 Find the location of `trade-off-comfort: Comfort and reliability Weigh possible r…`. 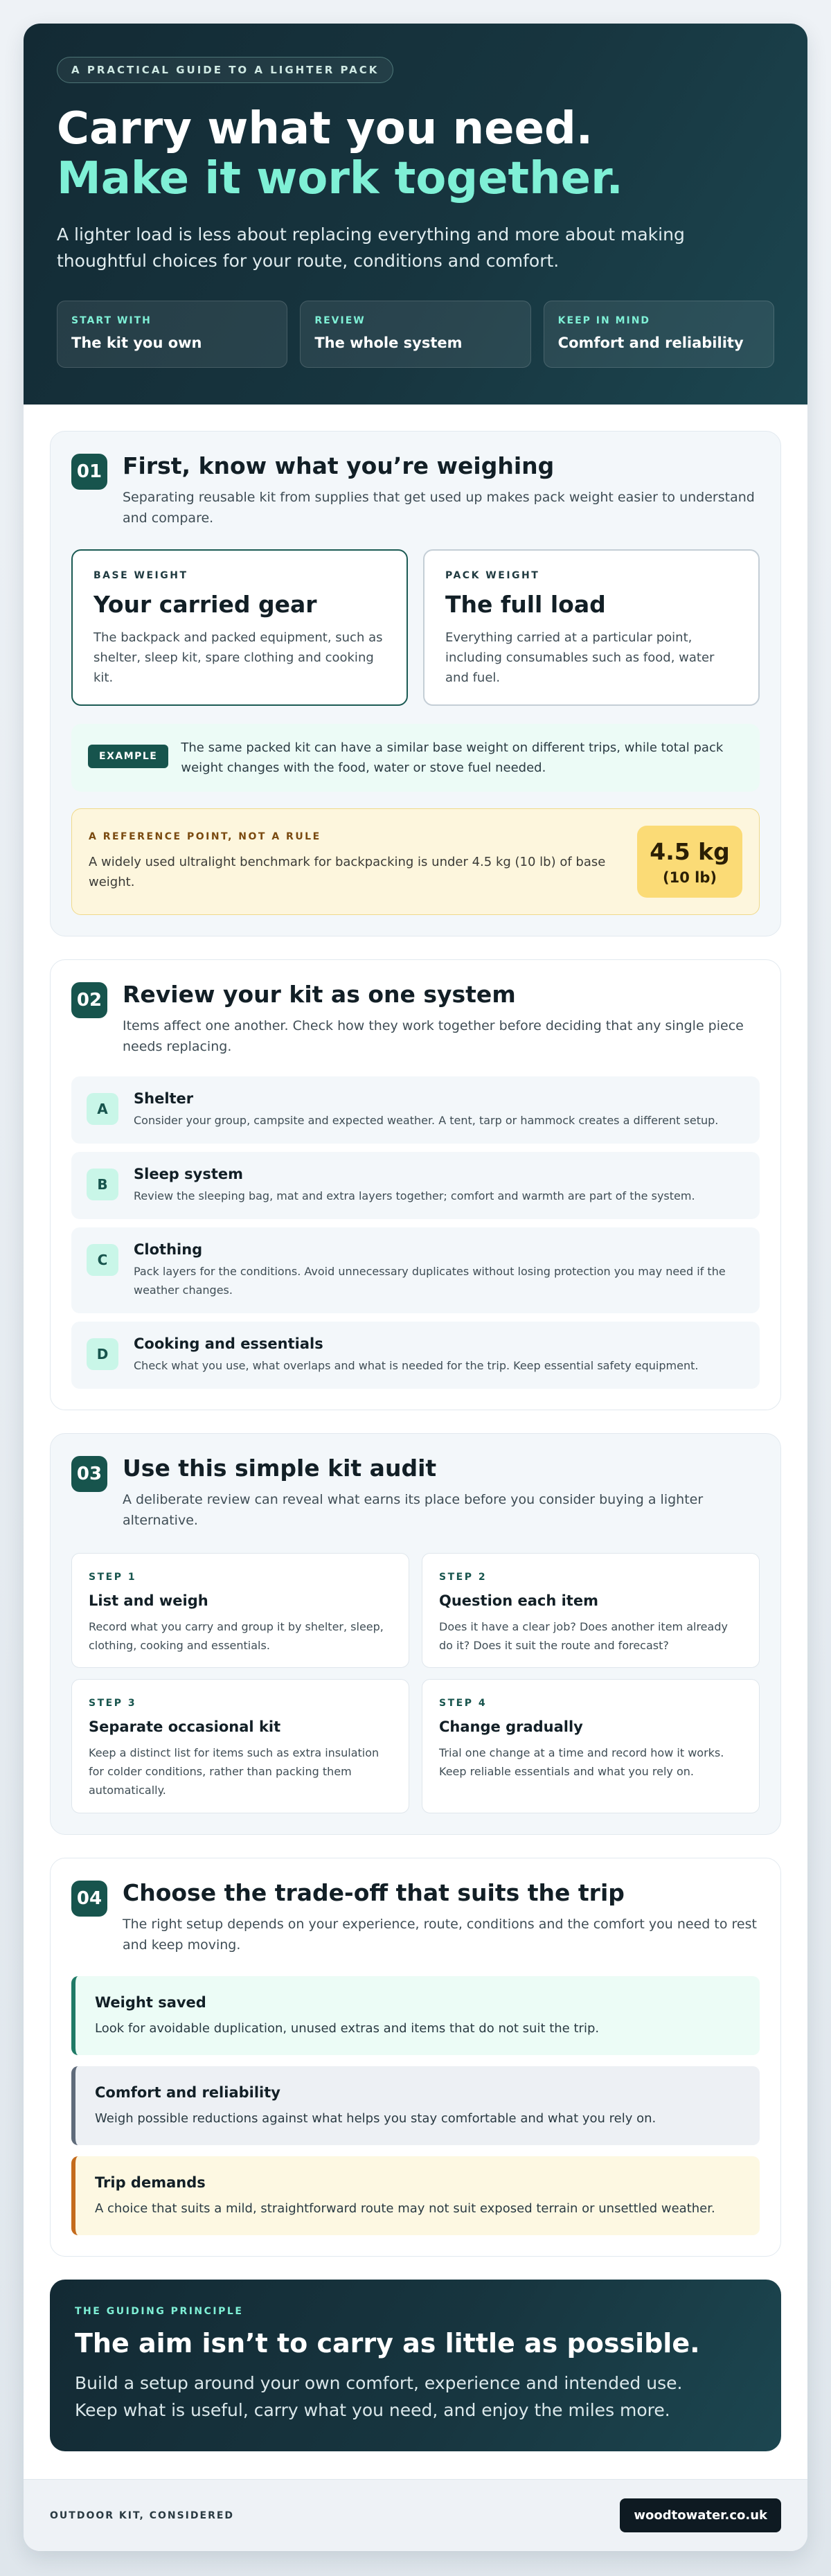

trade-off-comfort: Comfort and reliability Weigh possible r… is located at coordinates (415, 2105).